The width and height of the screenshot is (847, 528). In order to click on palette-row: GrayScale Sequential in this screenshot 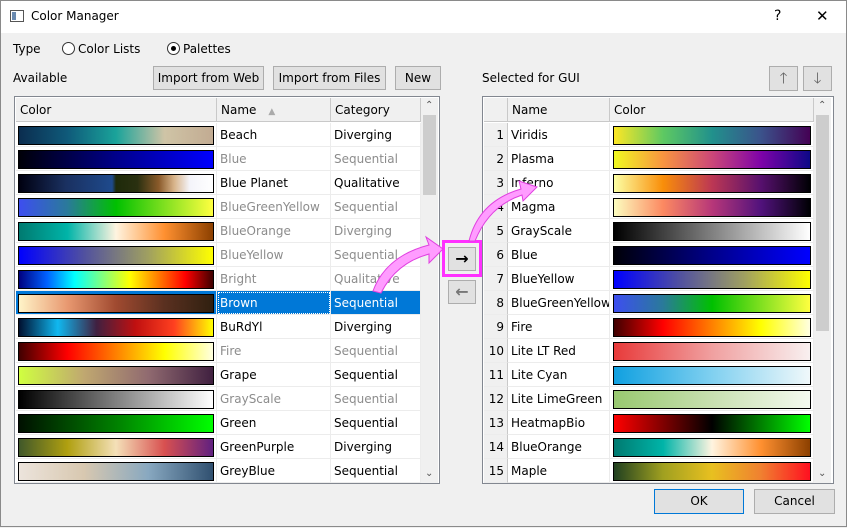, I will do `click(218, 399)`.